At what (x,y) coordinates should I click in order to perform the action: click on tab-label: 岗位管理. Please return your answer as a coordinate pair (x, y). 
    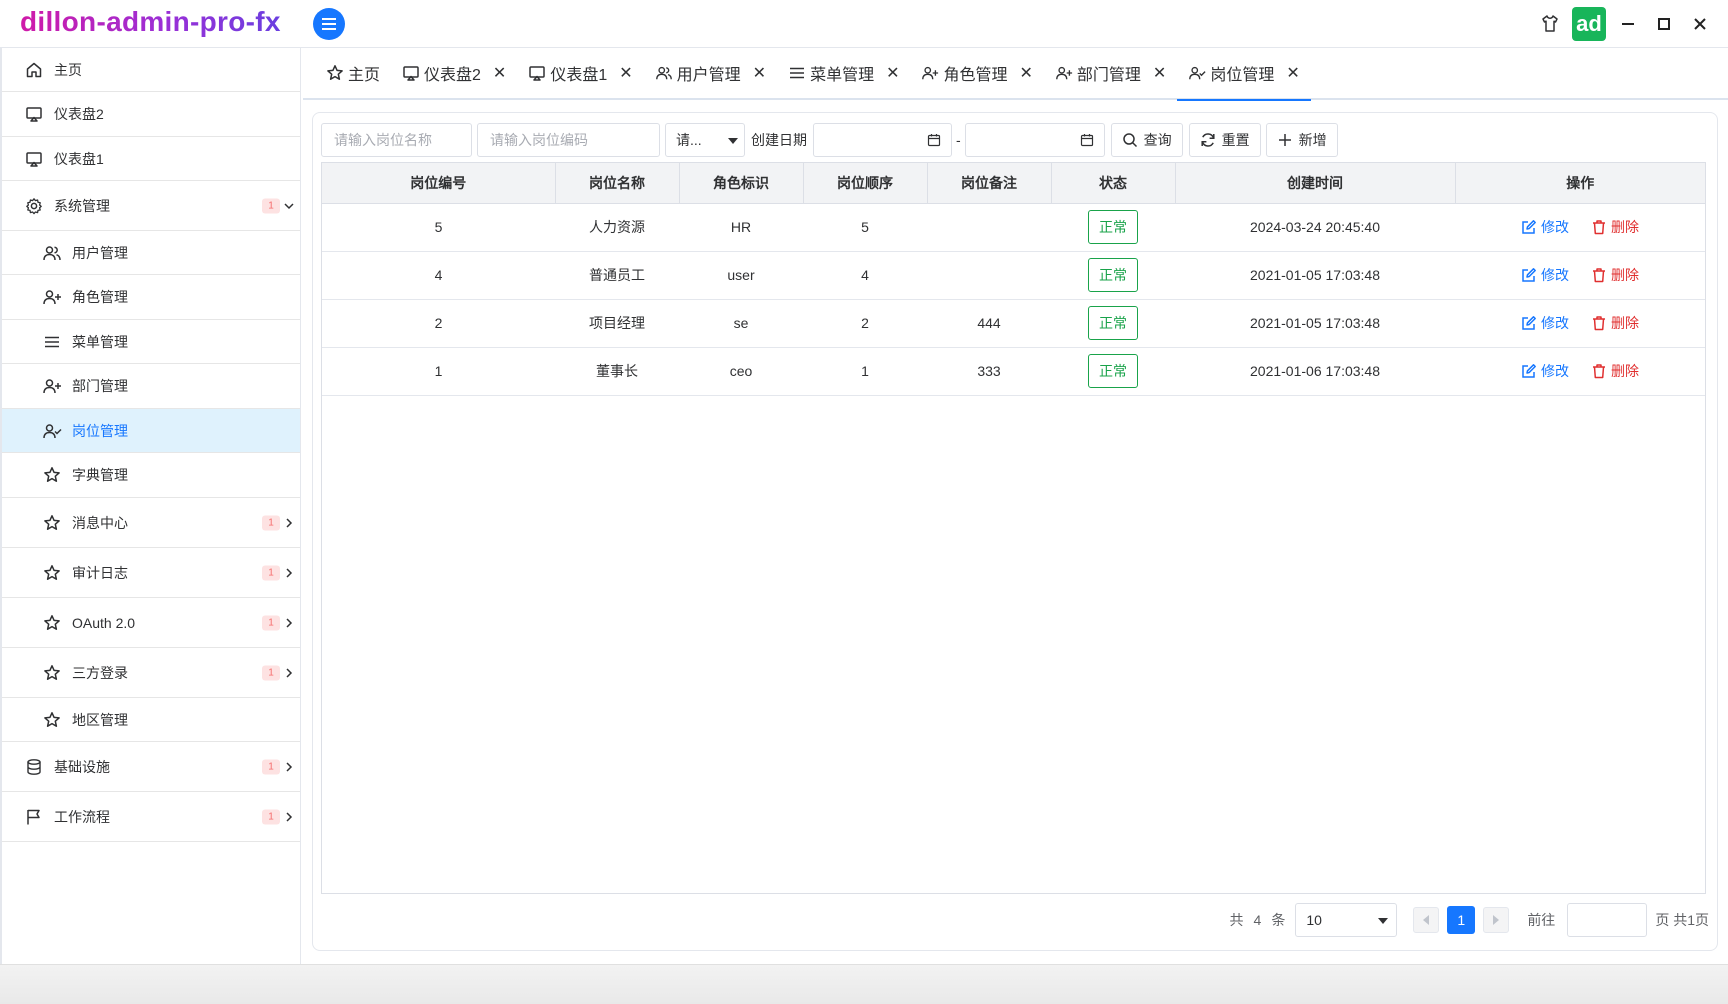
    Looking at the image, I should click on (1242, 75).